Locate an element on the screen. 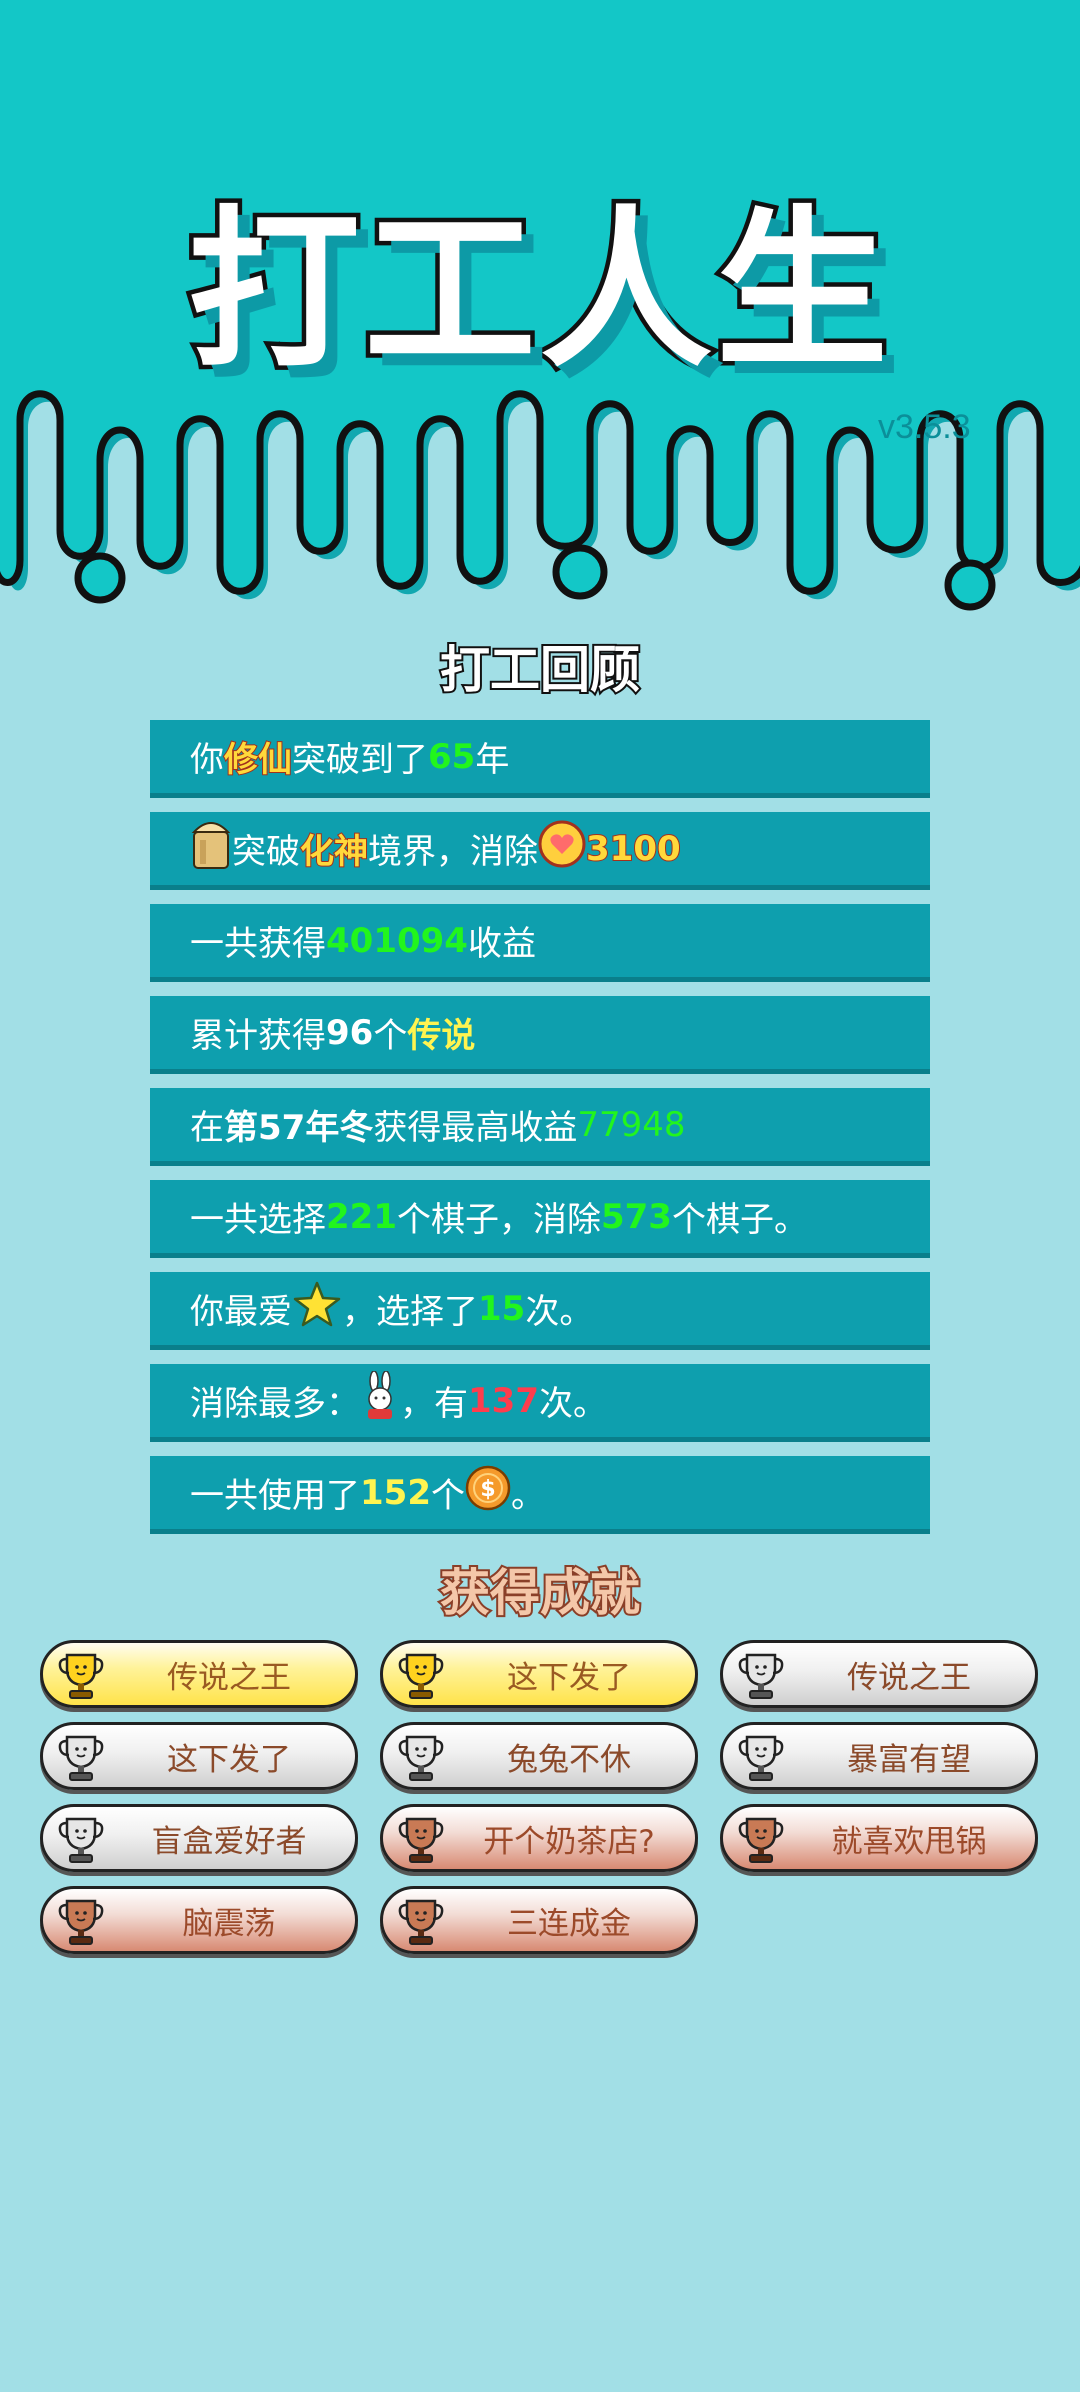 The height and width of the screenshot is (2392, 1080). achievement-badge: 盲盒爱好者 is located at coordinates (199, 1838).